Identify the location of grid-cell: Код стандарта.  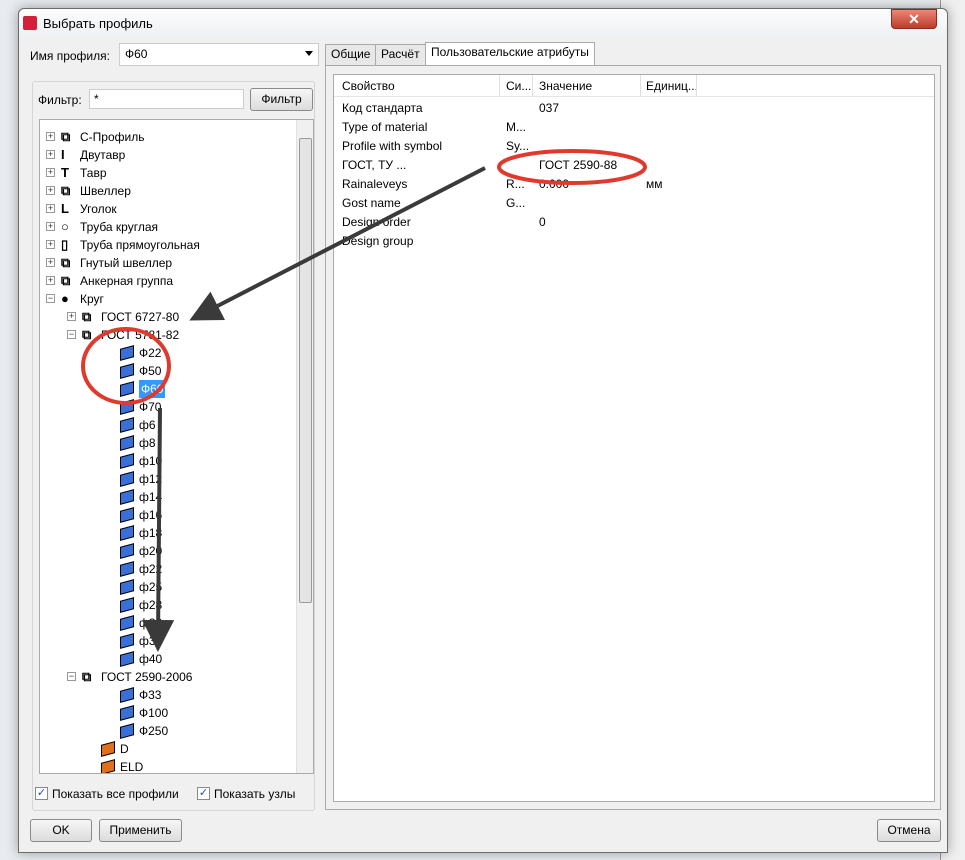
(382, 108).